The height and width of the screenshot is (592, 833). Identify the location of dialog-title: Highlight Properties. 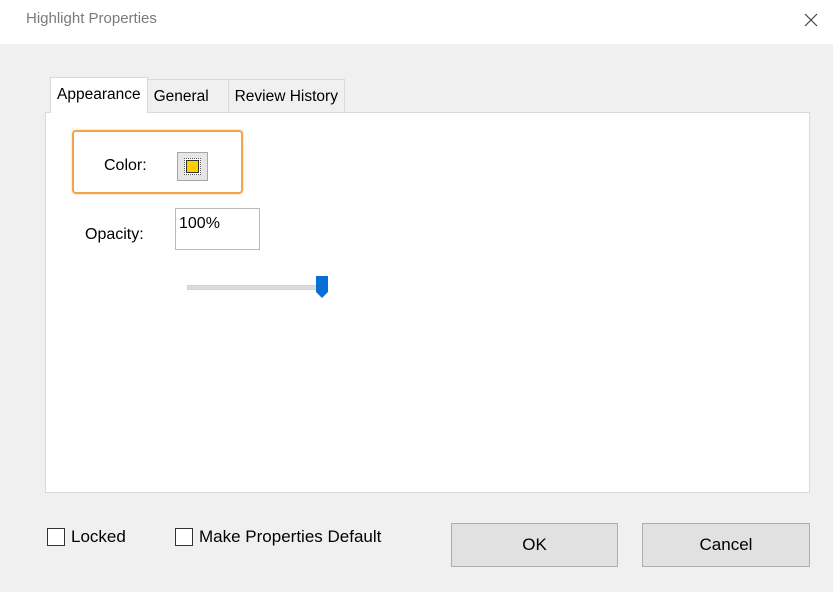
(91, 18).